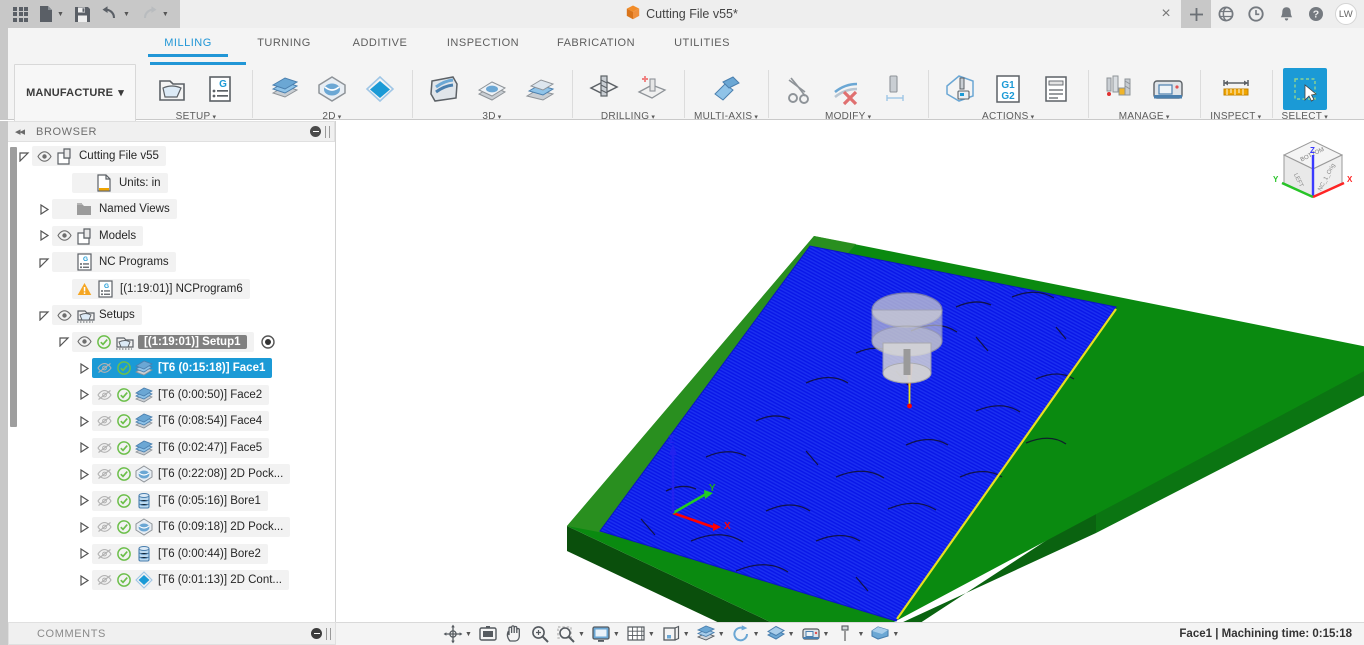 The width and height of the screenshot is (1364, 645). I want to click on tree-item: Cutting File v55, so click(169, 156).